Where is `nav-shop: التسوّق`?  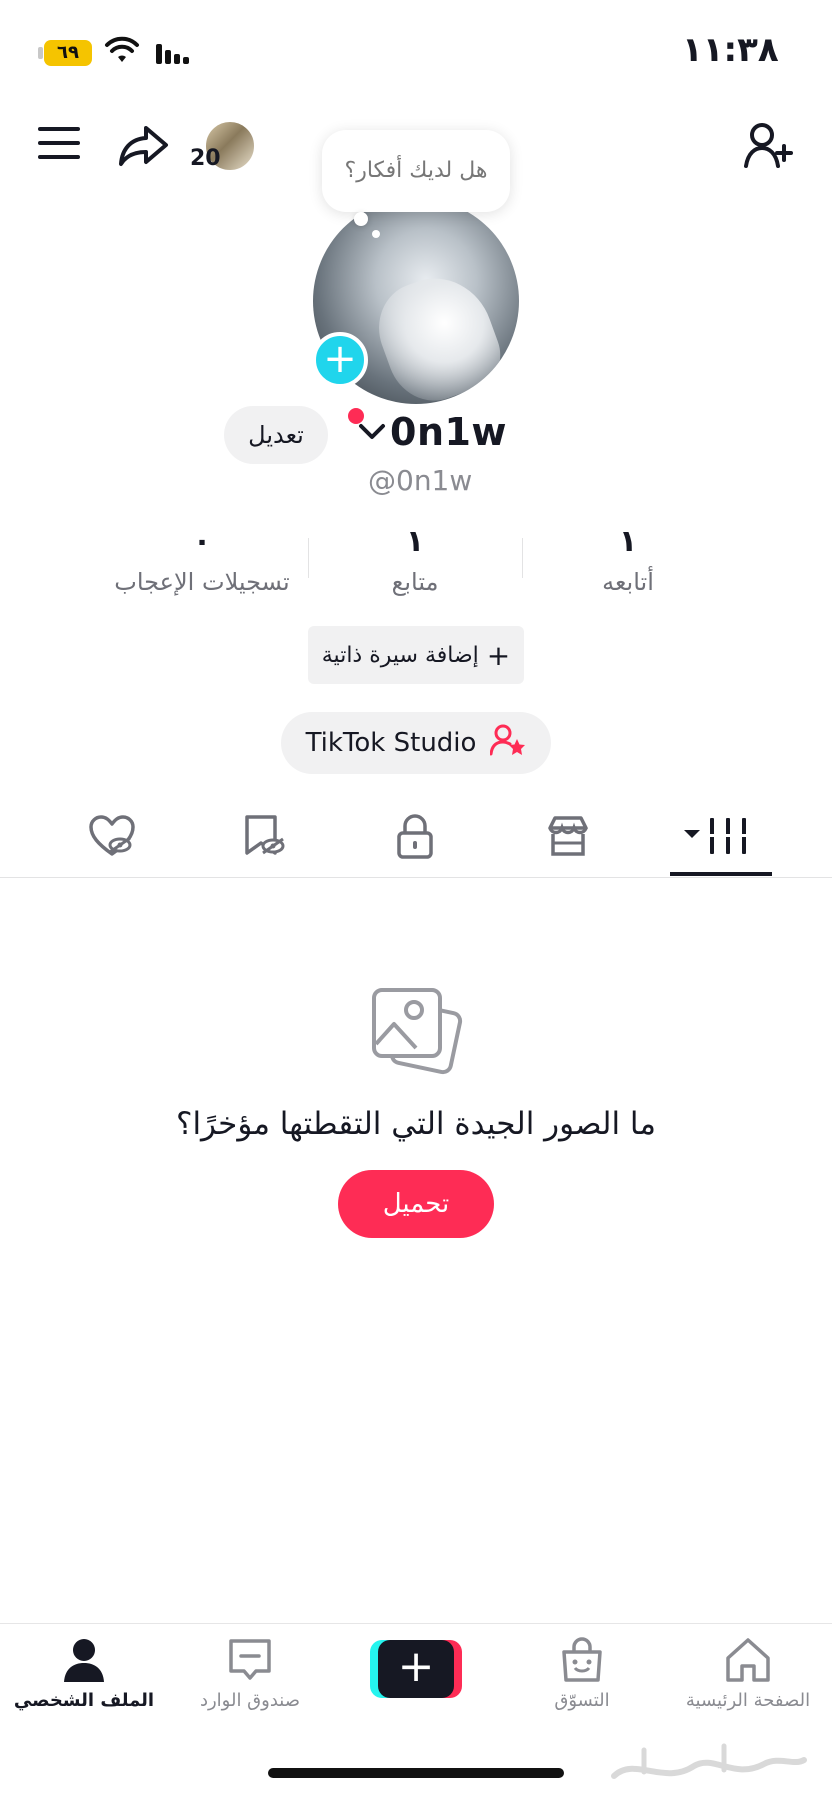
nav-shop: التسوّق is located at coordinates (582, 1681).